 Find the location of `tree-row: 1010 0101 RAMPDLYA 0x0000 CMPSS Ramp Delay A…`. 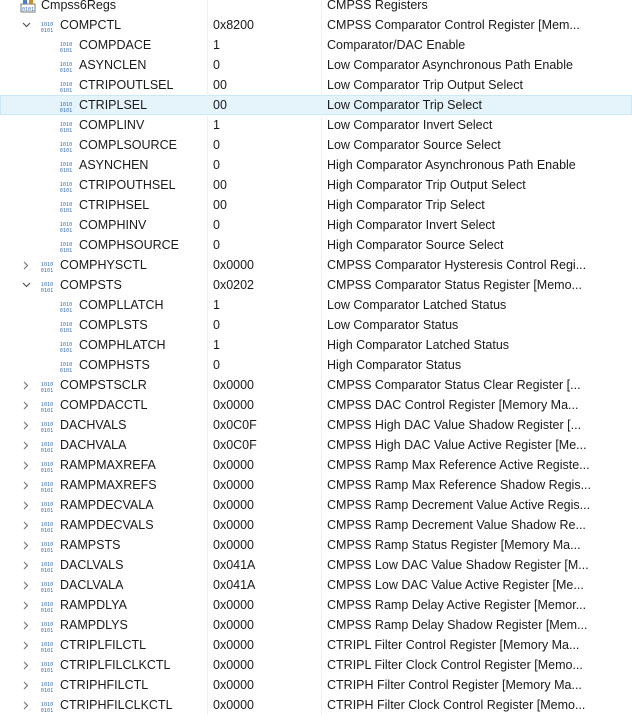

tree-row: 1010 0101 RAMPDLYA 0x0000 CMPSS Ramp Delay A… is located at coordinates (316, 605).